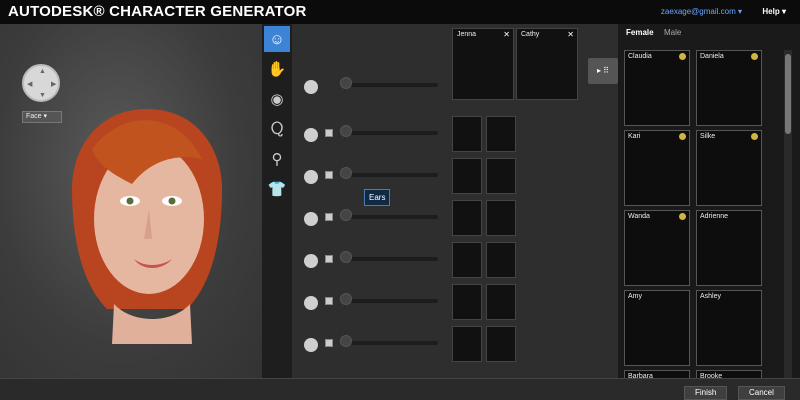 This screenshot has height=400, width=800. What do you see at coordinates (657, 88) in the screenshot?
I see `preset-card: Claudia` at bounding box center [657, 88].